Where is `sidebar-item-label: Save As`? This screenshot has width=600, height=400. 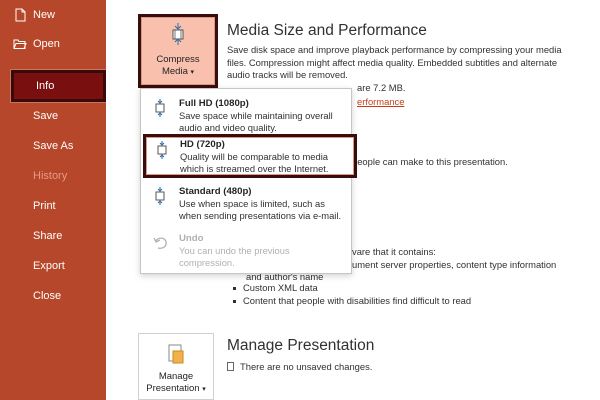
sidebar-item-label: Save As is located at coordinates (53, 146).